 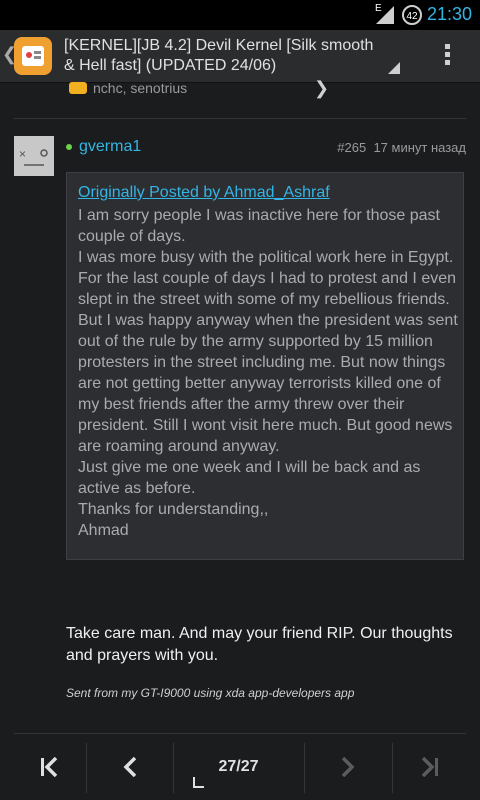 What do you see at coordinates (385, 15) in the screenshot?
I see `signal-icon` at bounding box center [385, 15].